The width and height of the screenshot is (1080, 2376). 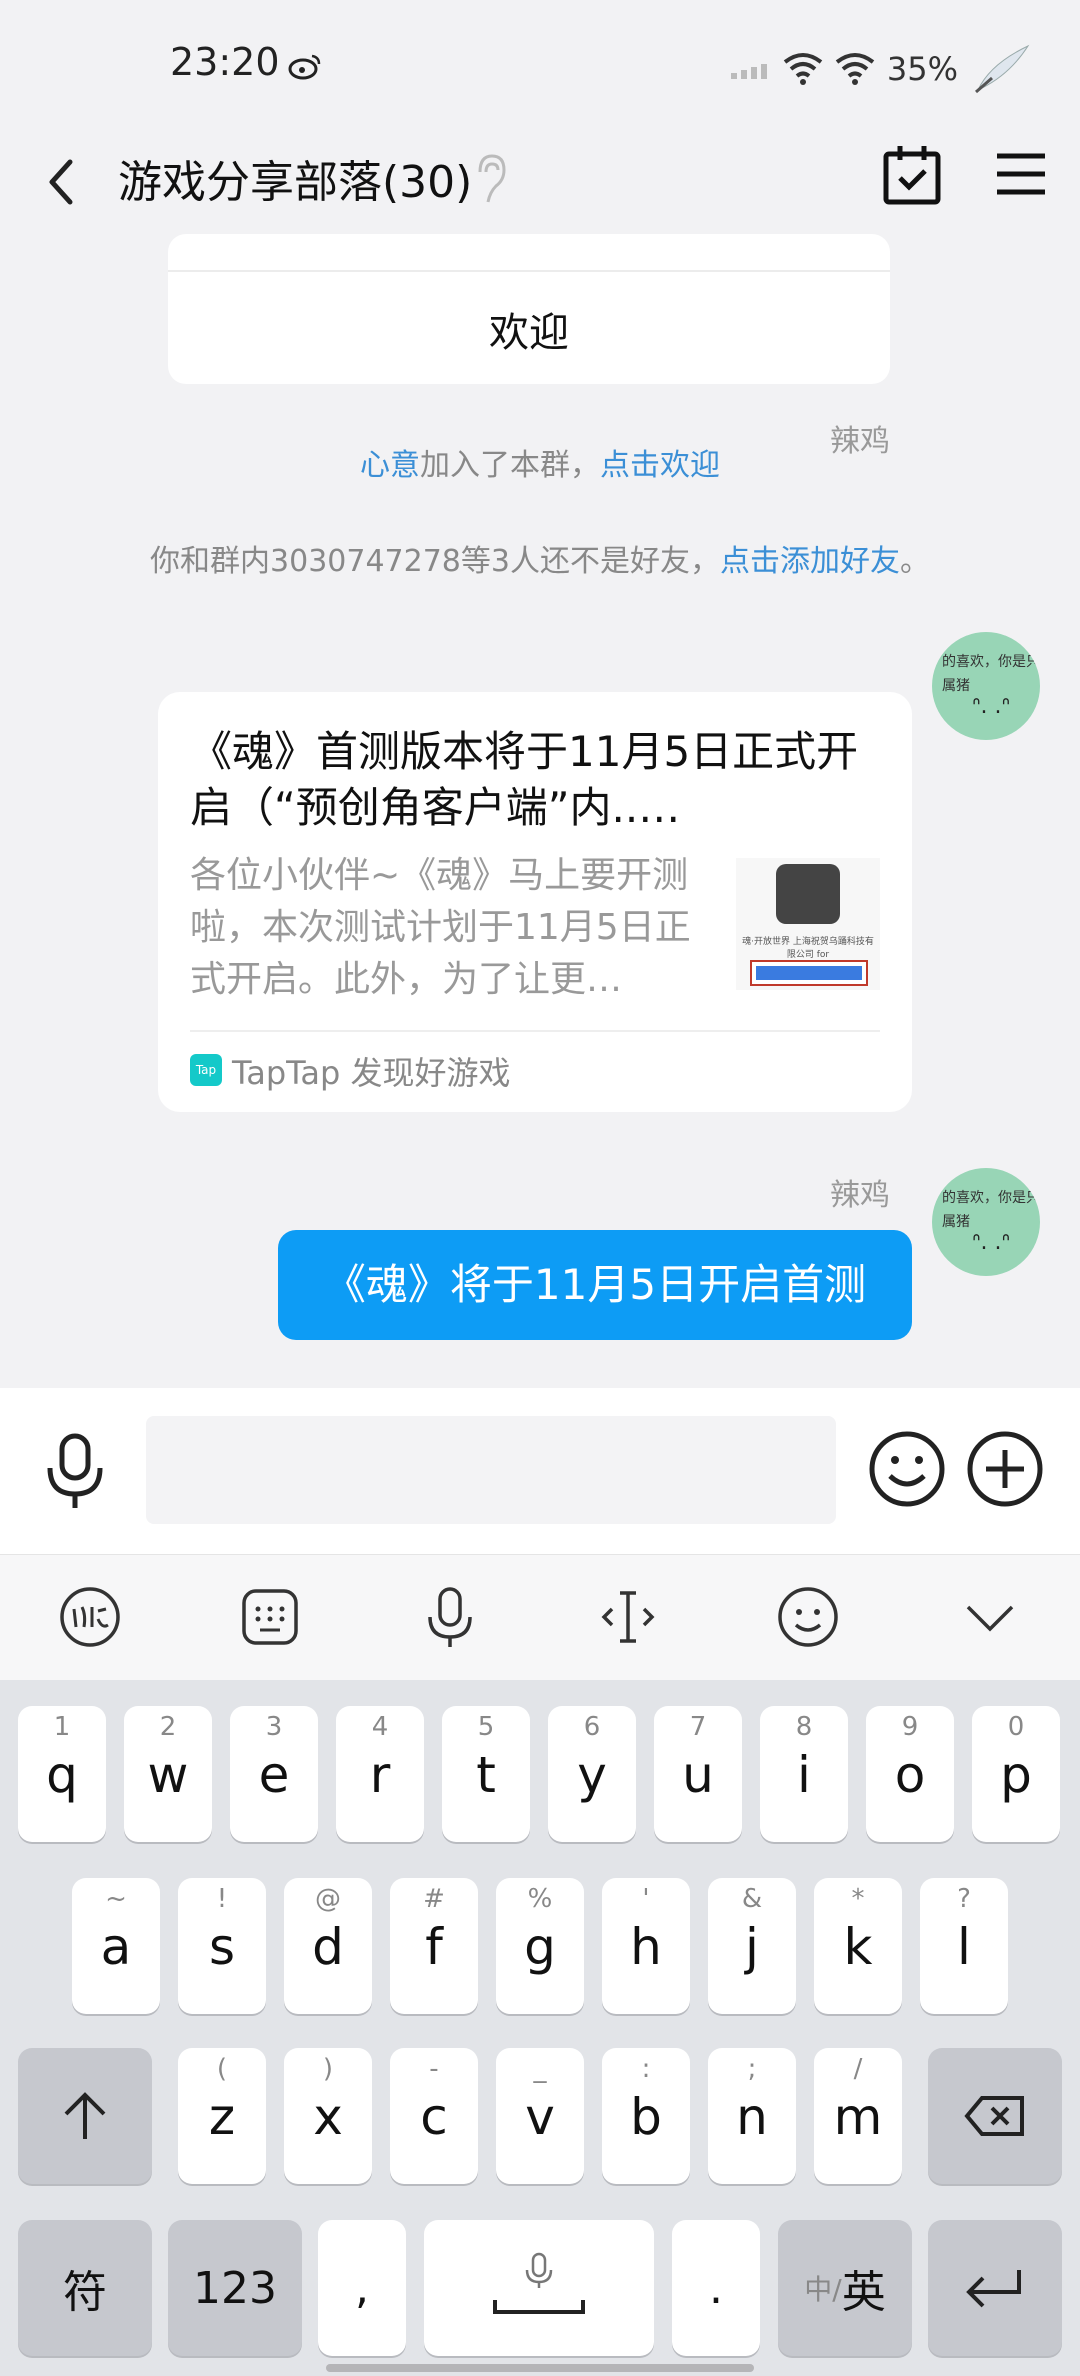 I want to click on key-hint: 7, so click(x=698, y=1727).